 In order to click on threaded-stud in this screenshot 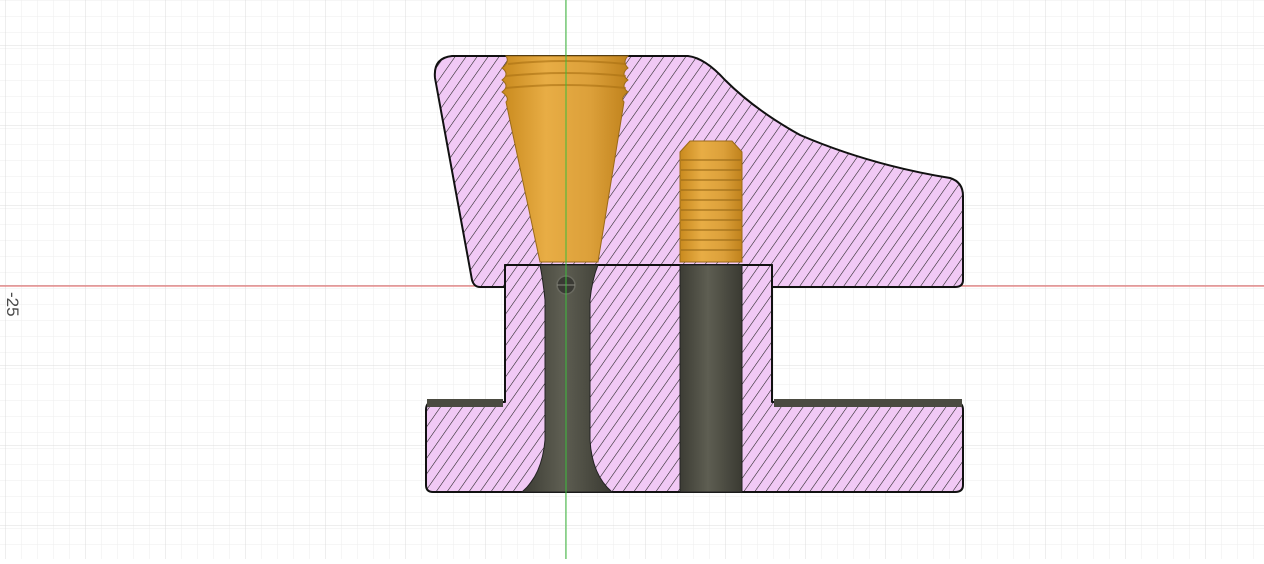, I will do `click(711, 201)`.